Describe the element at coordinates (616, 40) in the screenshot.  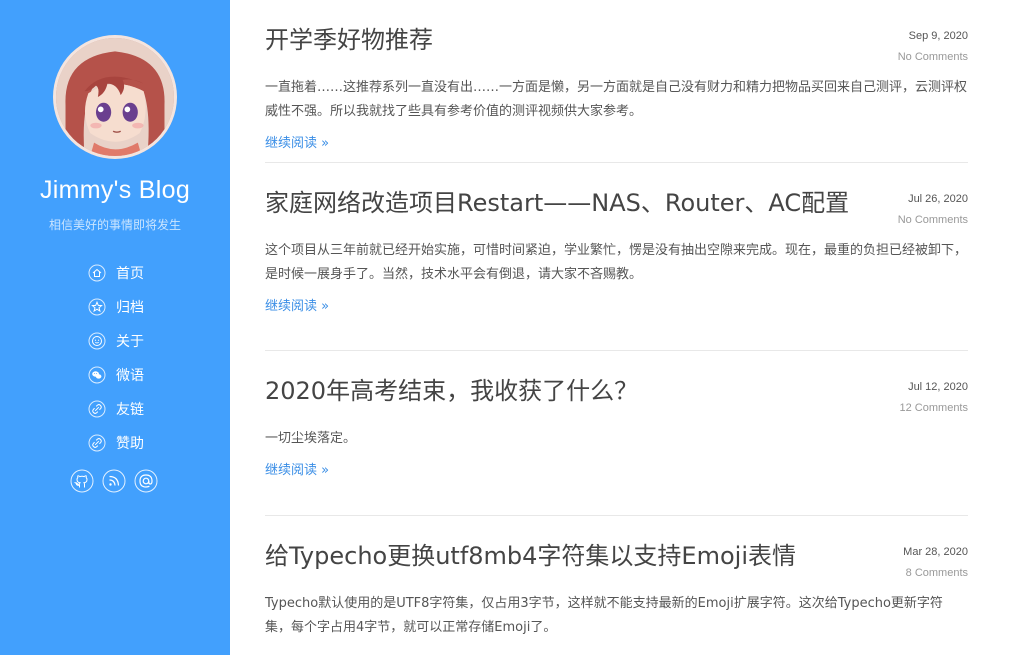
I see `post-title: 开学季好物推荐` at that location.